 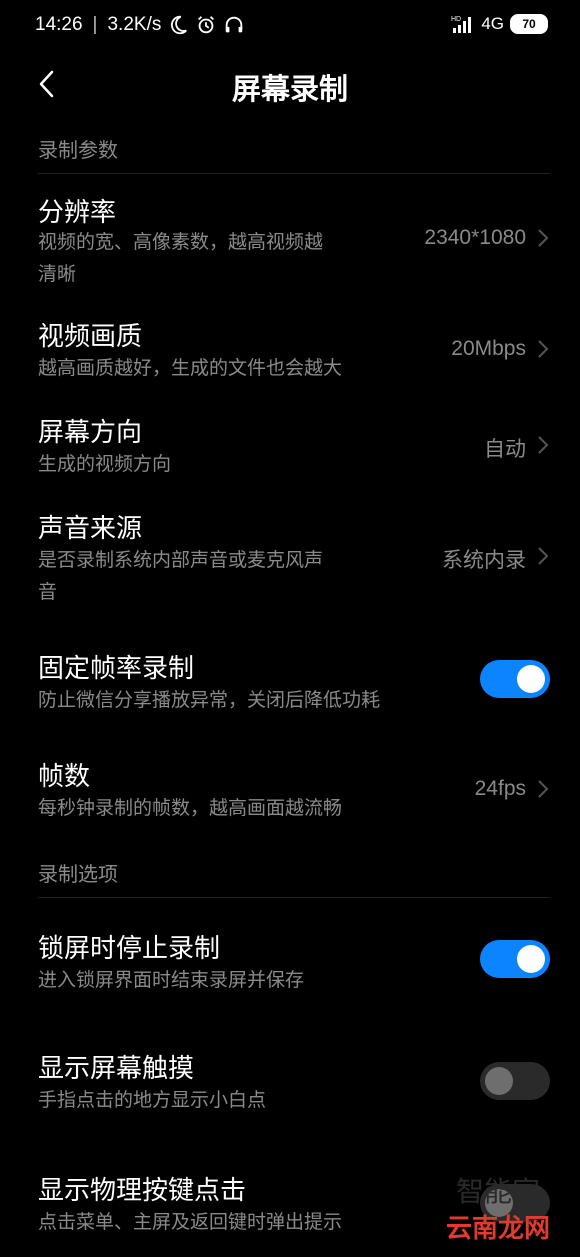 I want to click on setting-title: 固定帧率录制, so click(x=116, y=669).